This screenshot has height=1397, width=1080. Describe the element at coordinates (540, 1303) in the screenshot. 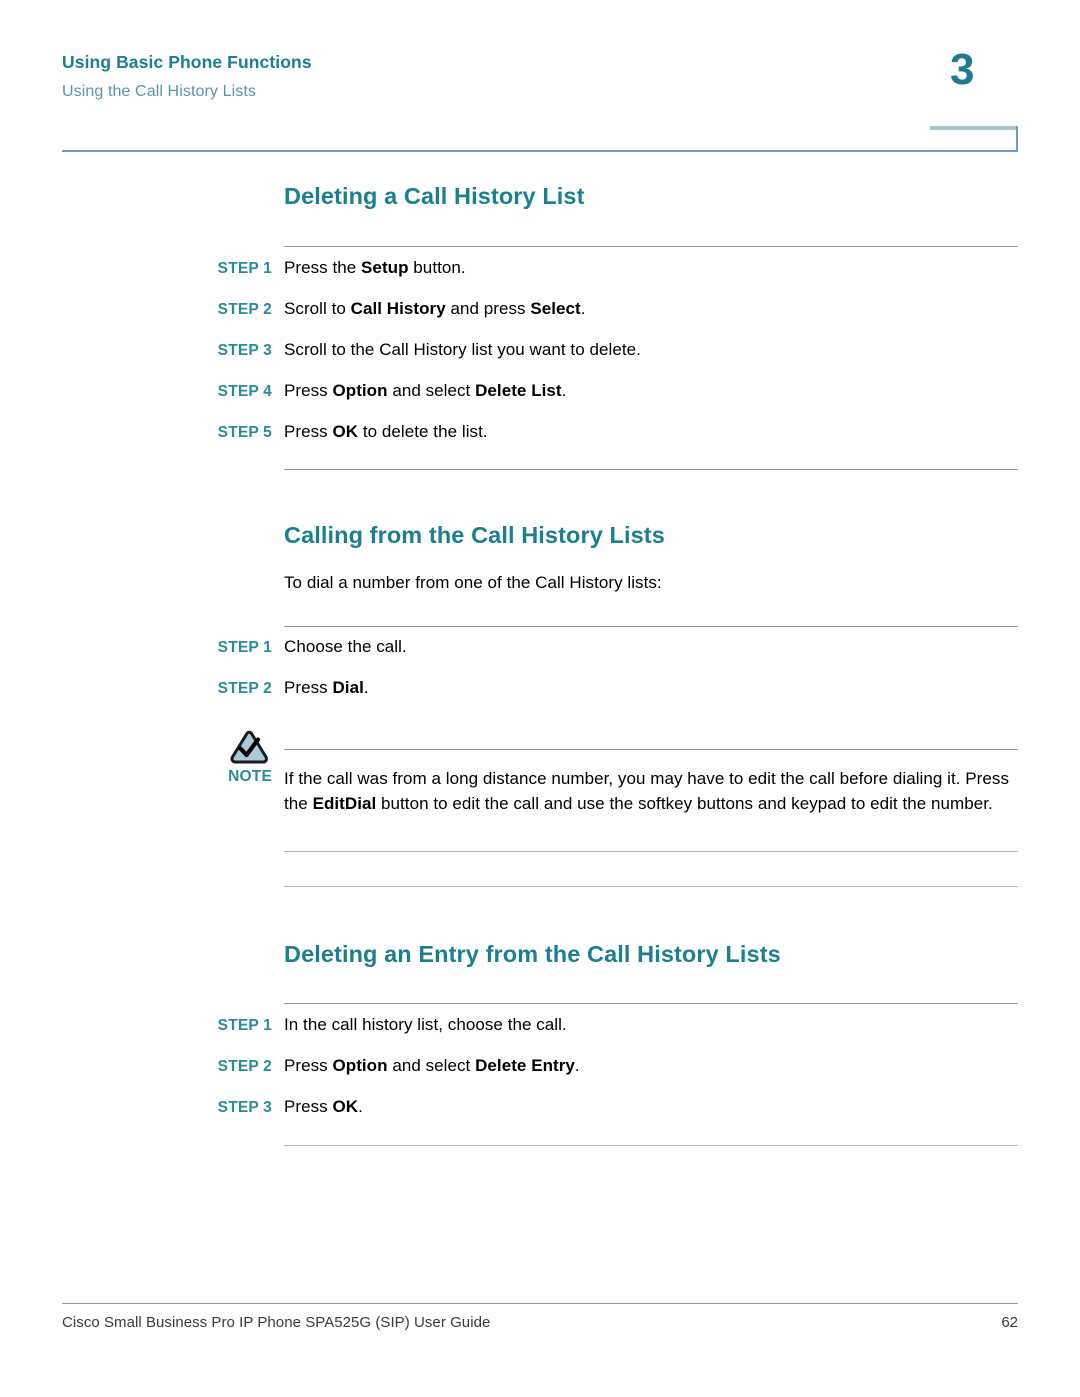

I see `footer-rule` at that location.